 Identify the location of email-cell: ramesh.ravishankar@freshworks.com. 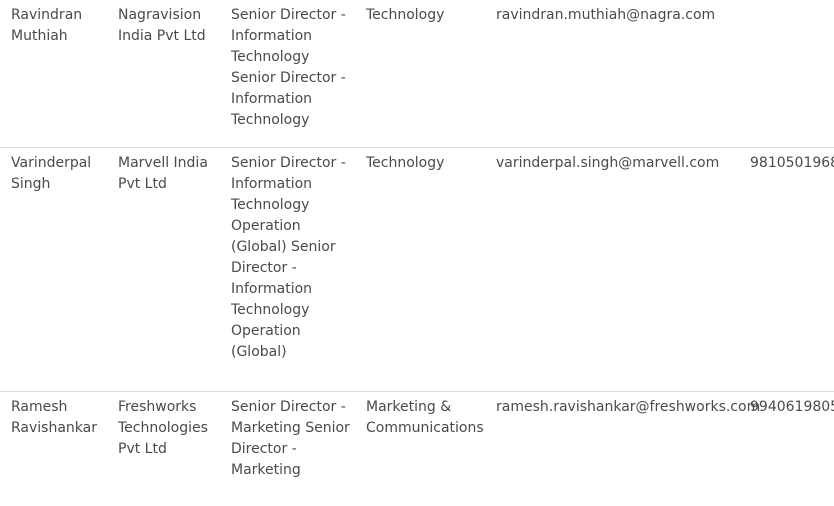
(628, 407).